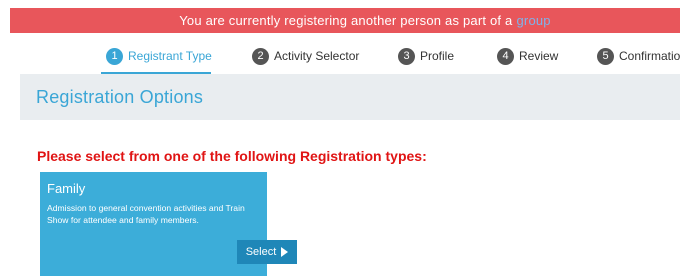 The image size is (680, 276). What do you see at coordinates (285, 252) in the screenshot?
I see `play-arrow-icon` at bounding box center [285, 252].